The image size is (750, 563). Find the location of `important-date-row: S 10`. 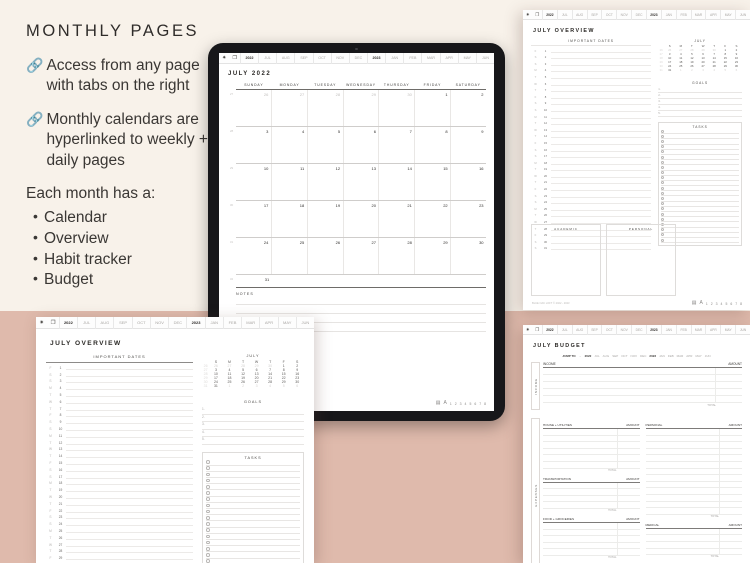

important-date-row: S 10 is located at coordinates (120, 427).